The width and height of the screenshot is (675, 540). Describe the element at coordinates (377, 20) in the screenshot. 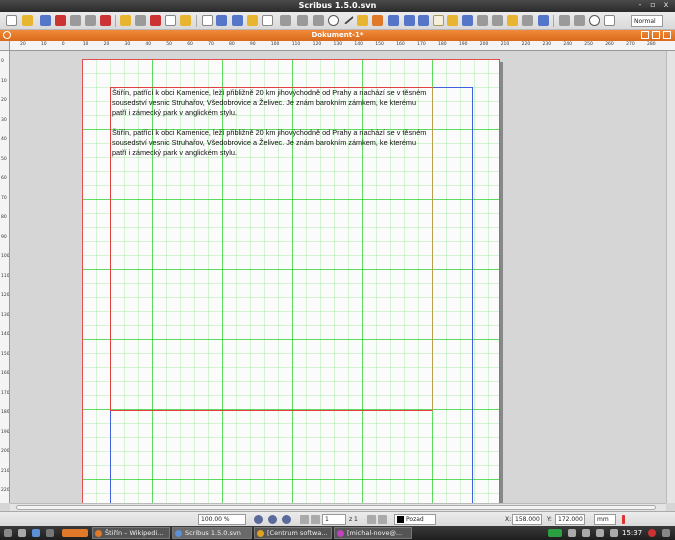

I see `freehand-icon` at that location.